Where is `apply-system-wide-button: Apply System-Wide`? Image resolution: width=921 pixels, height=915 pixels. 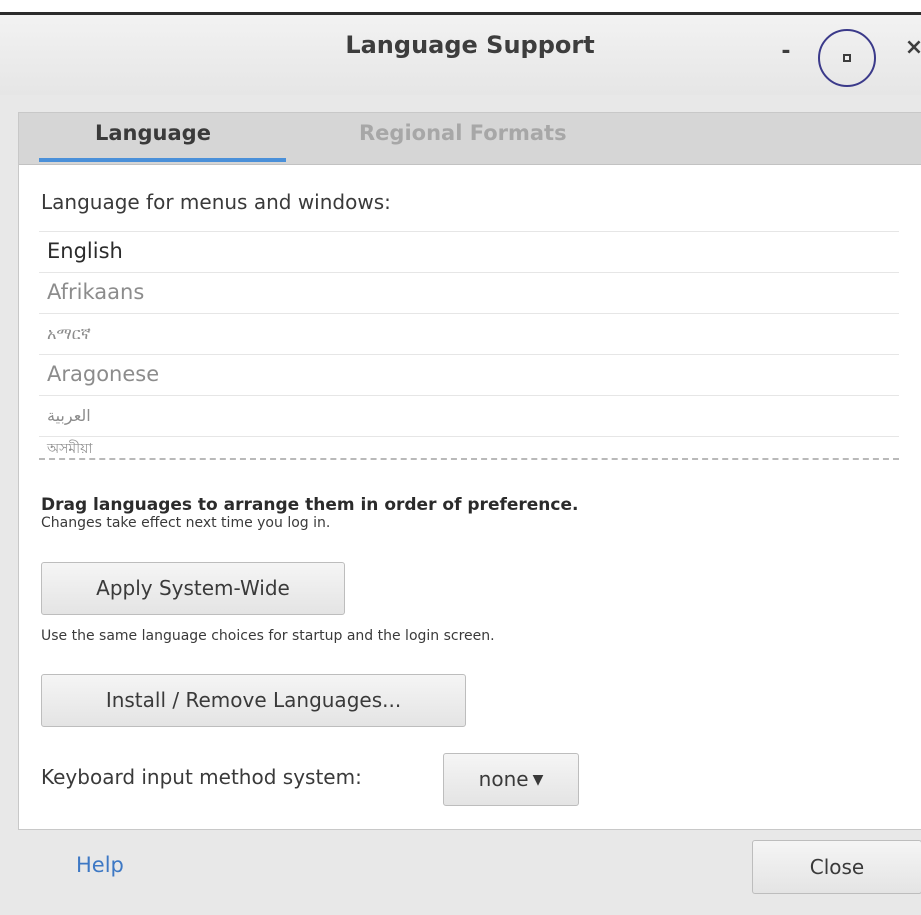
apply-system-wide-button: Apply System-Wide is located at coordinates (193, 588).